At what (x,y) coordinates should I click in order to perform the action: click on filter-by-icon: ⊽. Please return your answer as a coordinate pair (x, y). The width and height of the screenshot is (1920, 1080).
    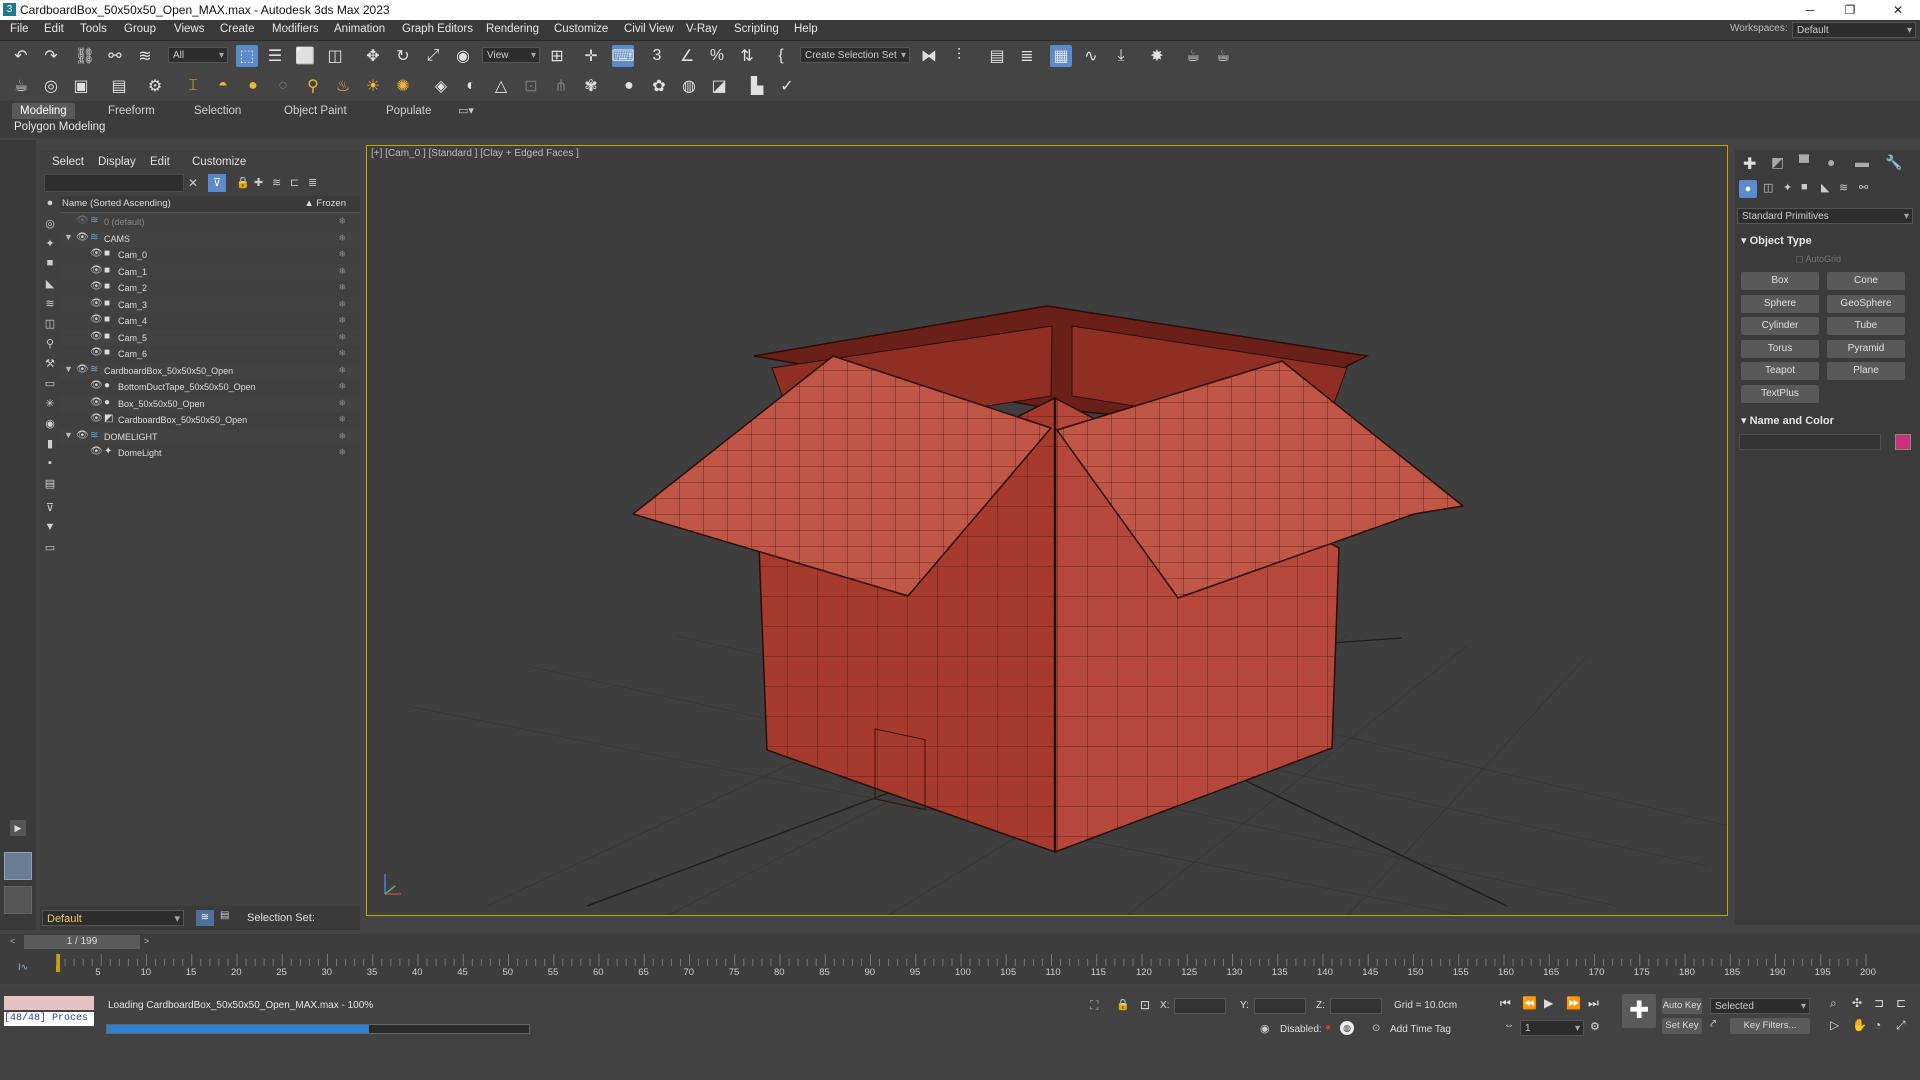
    Looking at the image, I should click on (50, 507).